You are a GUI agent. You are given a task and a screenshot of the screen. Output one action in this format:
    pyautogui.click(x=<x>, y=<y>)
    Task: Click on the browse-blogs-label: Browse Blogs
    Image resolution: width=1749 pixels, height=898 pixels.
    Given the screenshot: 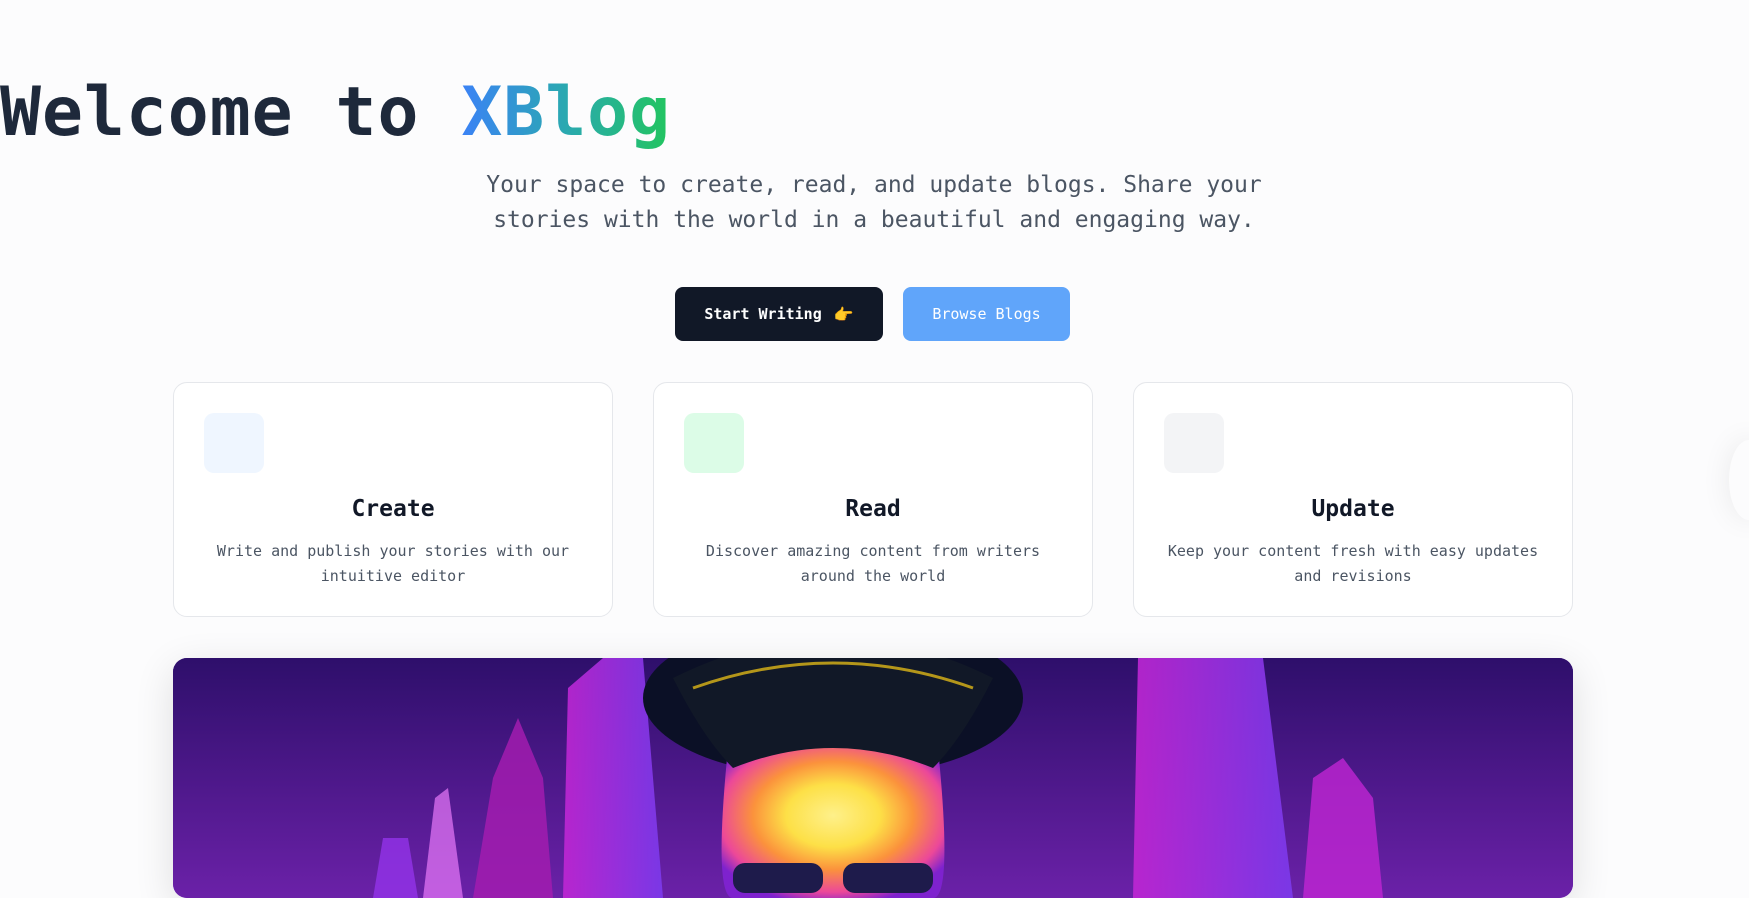 What is the action you would take?
    pyautogui.click(x=986, y=314)
    